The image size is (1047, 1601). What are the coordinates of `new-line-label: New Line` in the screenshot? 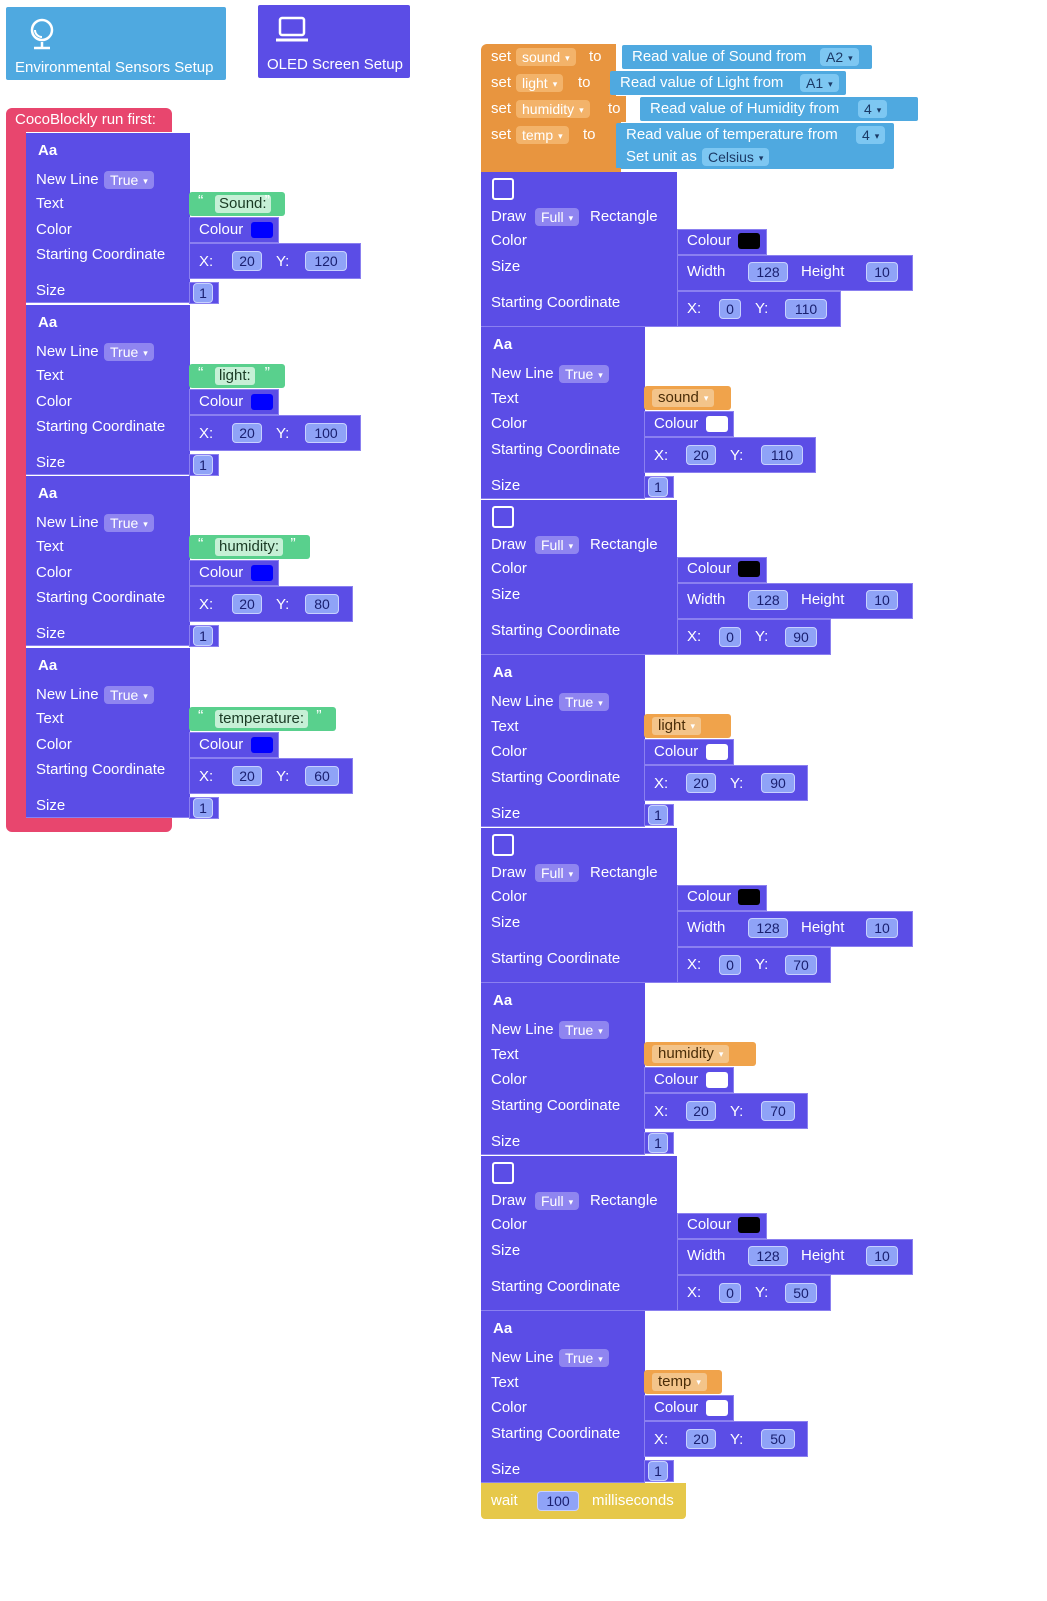 It's located at (522, 701).